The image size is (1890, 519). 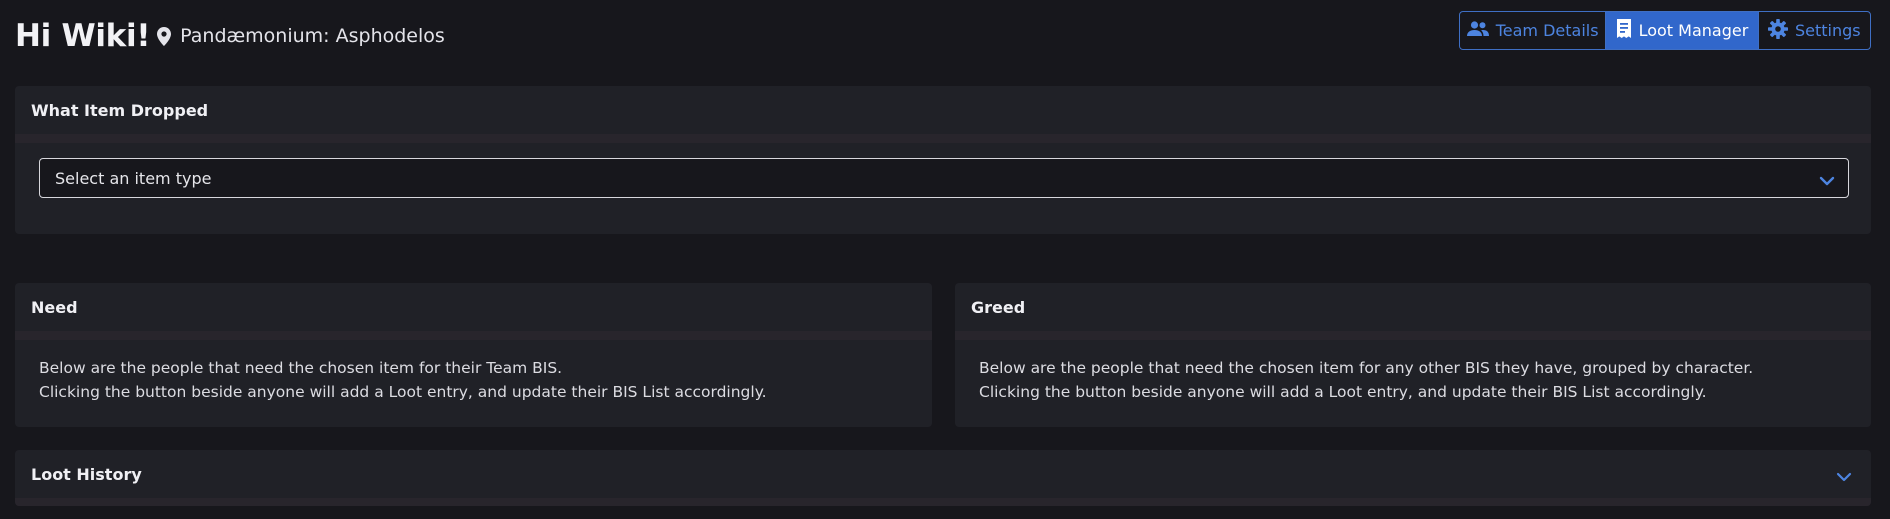 What do you see at coordinates (1547, 30) in the screenshot?
I see `team-details-label: Team Details` at bounding box center [1547, 30].